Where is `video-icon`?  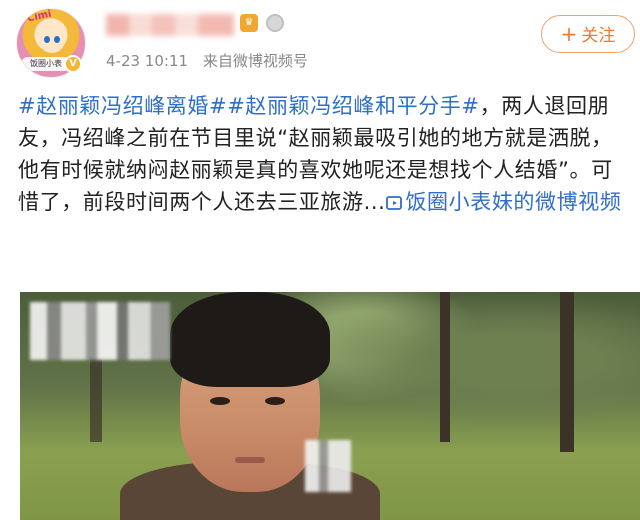 video-icon is located at coordinates (394, 203).